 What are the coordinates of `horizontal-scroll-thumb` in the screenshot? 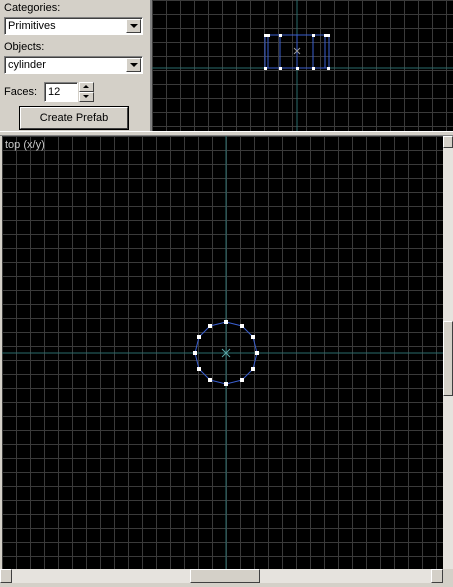 It's located at (225, 576).